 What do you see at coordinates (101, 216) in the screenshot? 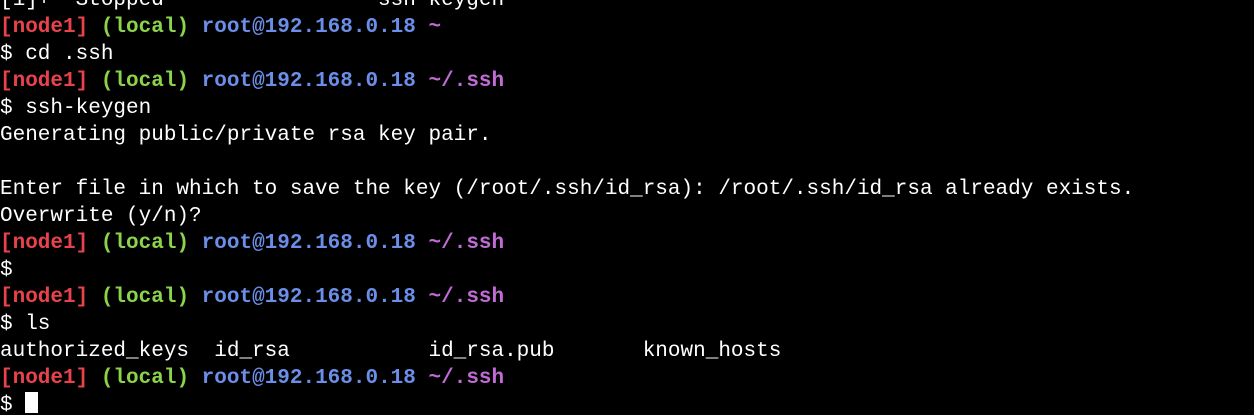
I see `output-text: Overwrite (y/n)?` at bounding box center [101, 216].